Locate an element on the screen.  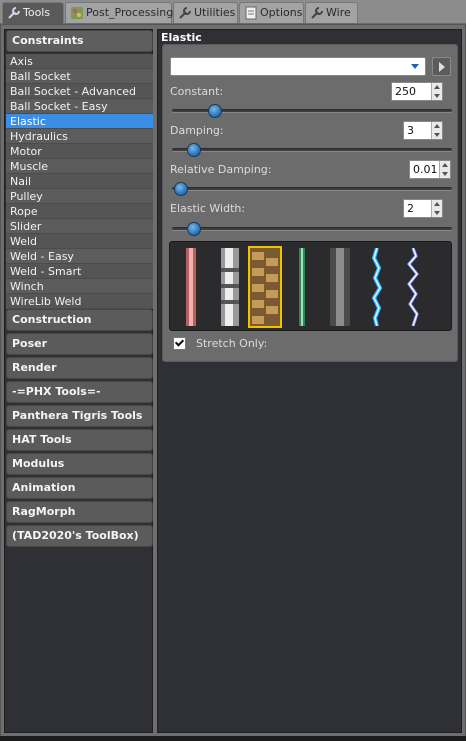
tab-wire: Wire is located at coordinates (331, 12).